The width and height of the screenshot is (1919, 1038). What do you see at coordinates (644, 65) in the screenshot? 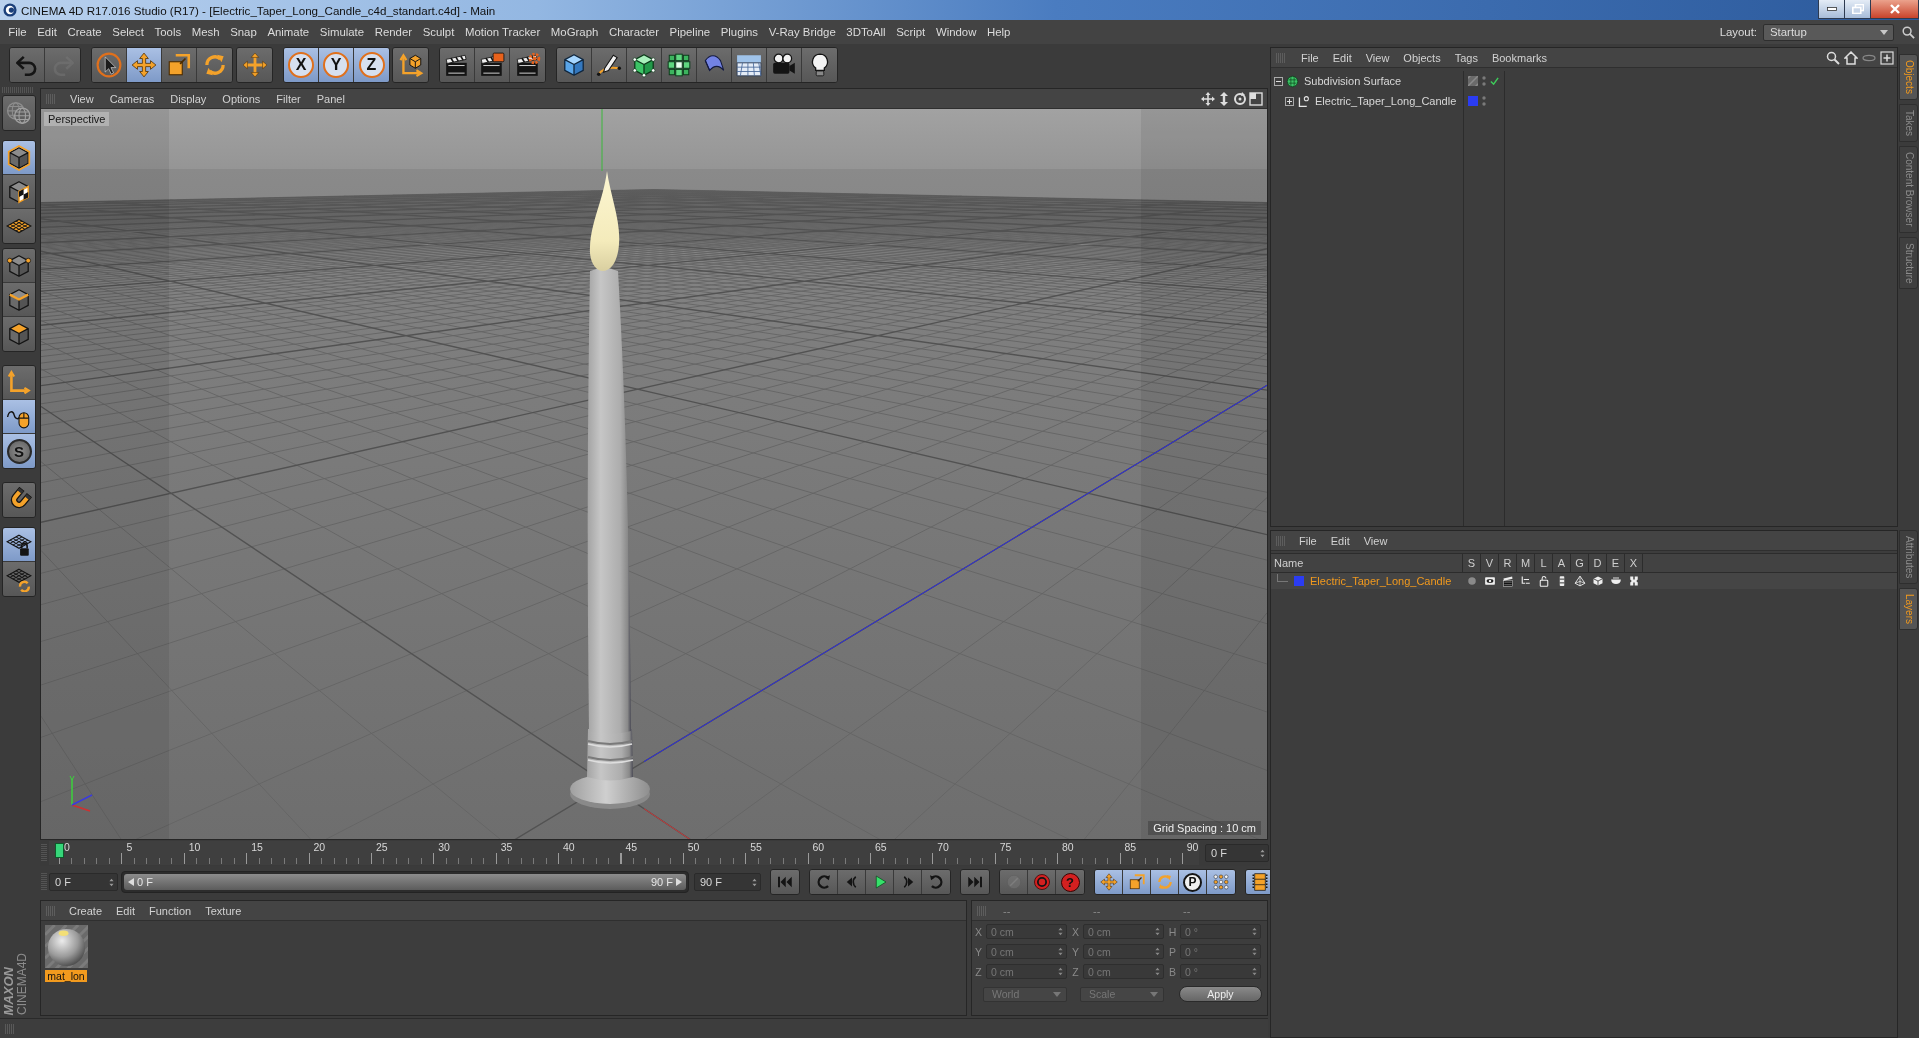
I see `subdivision-button` at bounding box center [644, 65].